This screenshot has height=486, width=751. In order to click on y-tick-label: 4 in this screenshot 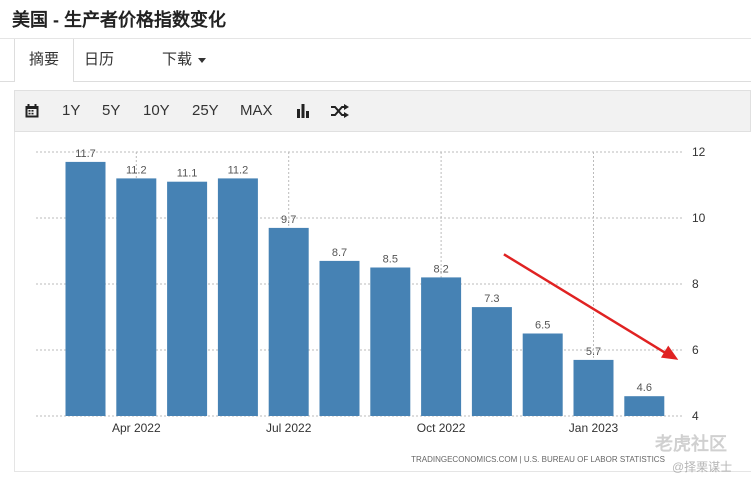, I will do `click(695, 416)`.